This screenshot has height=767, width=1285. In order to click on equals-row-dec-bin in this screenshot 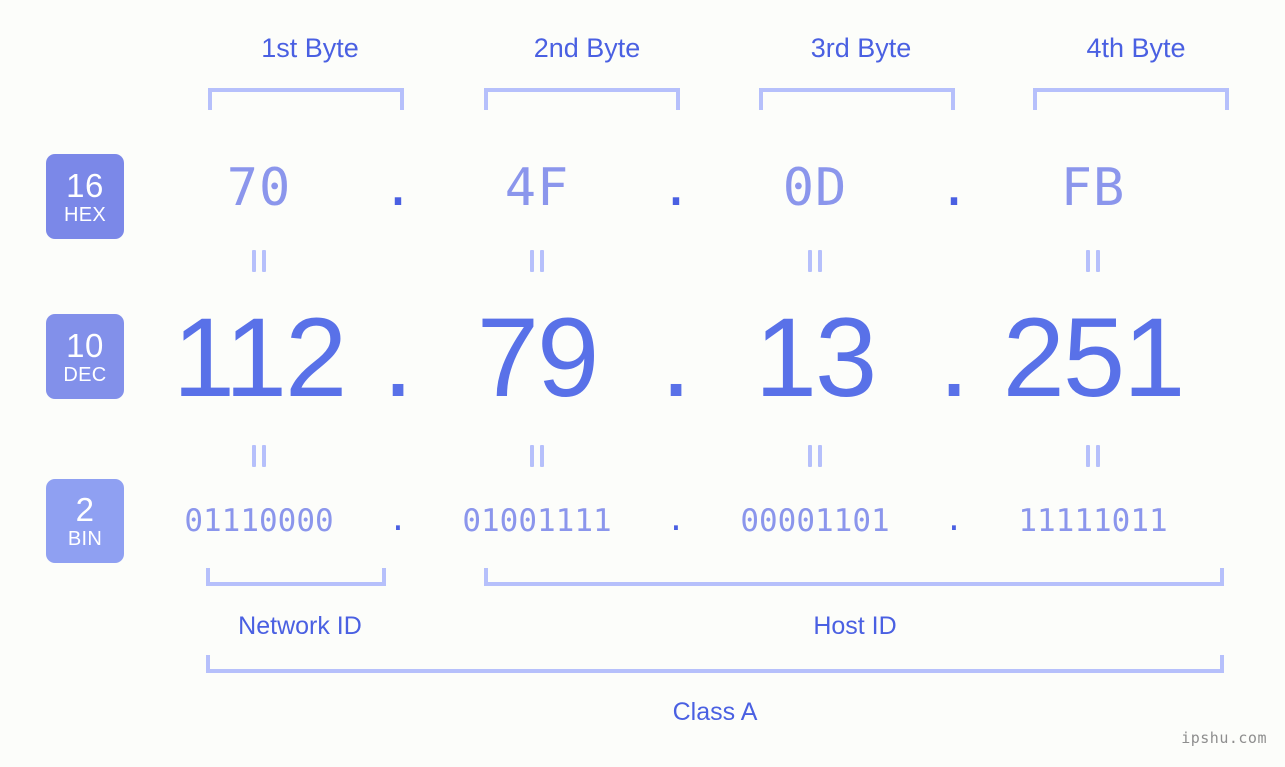, I will do `click(705, 456)`.